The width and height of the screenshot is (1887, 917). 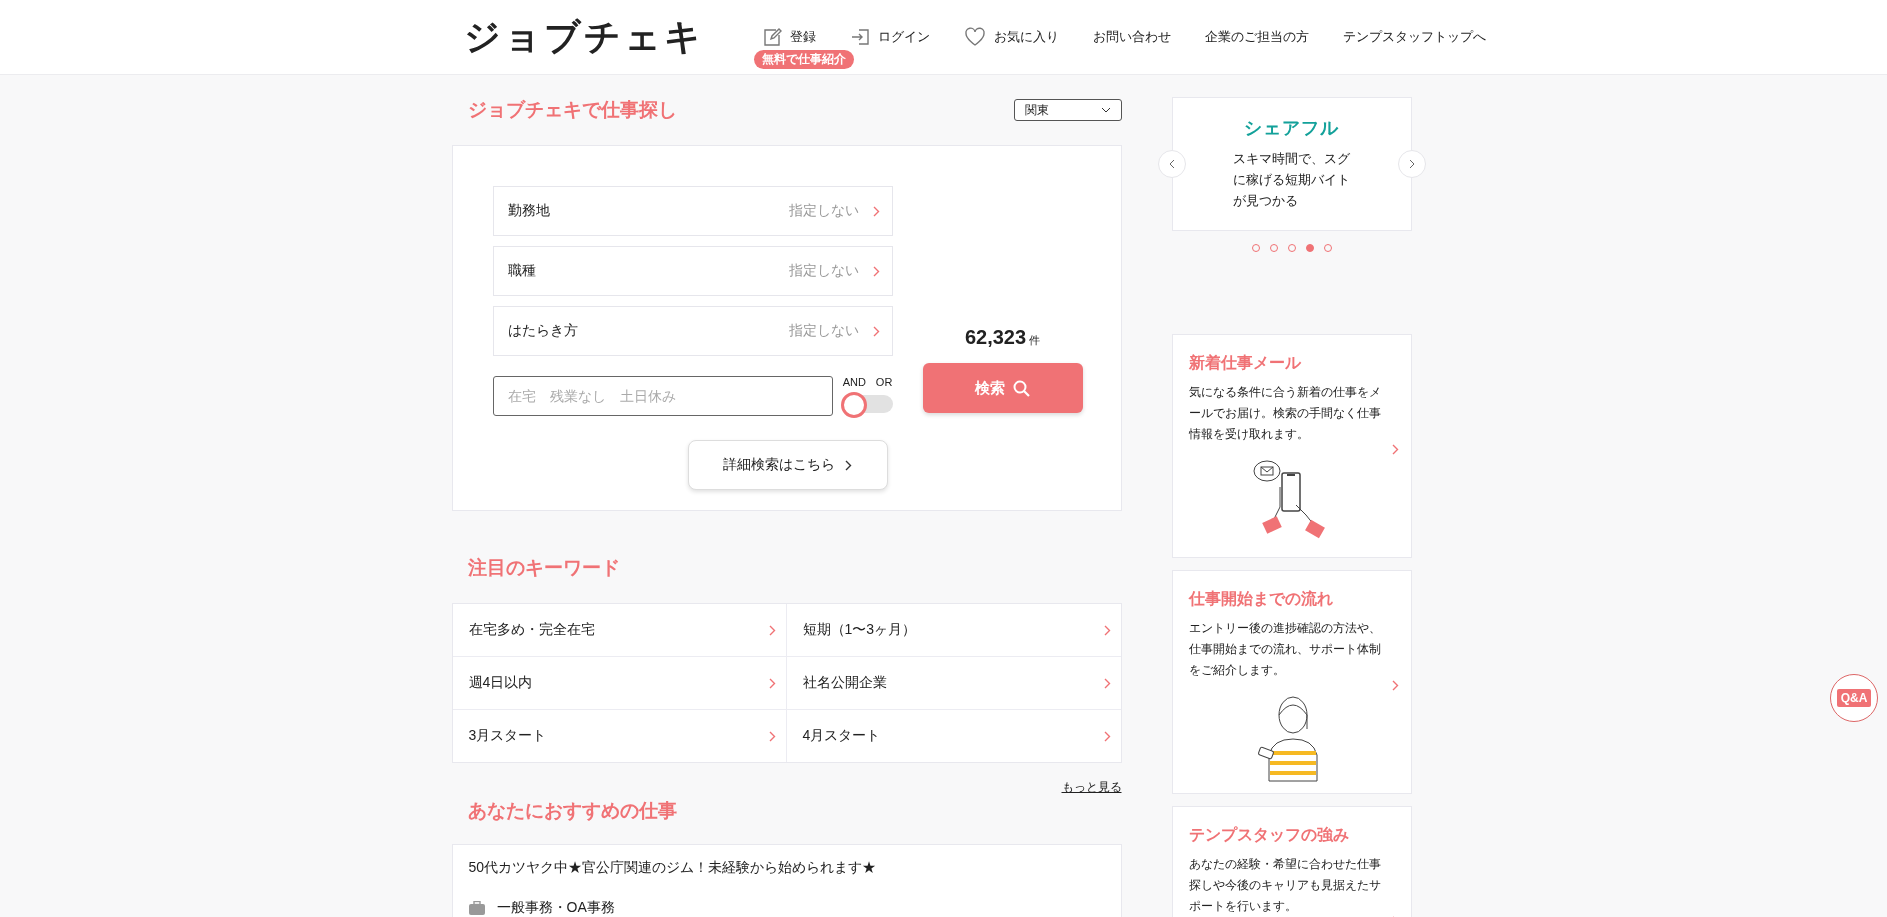 I want to click on keyword-link: 社名公開企業, so click(x=953, y=683).